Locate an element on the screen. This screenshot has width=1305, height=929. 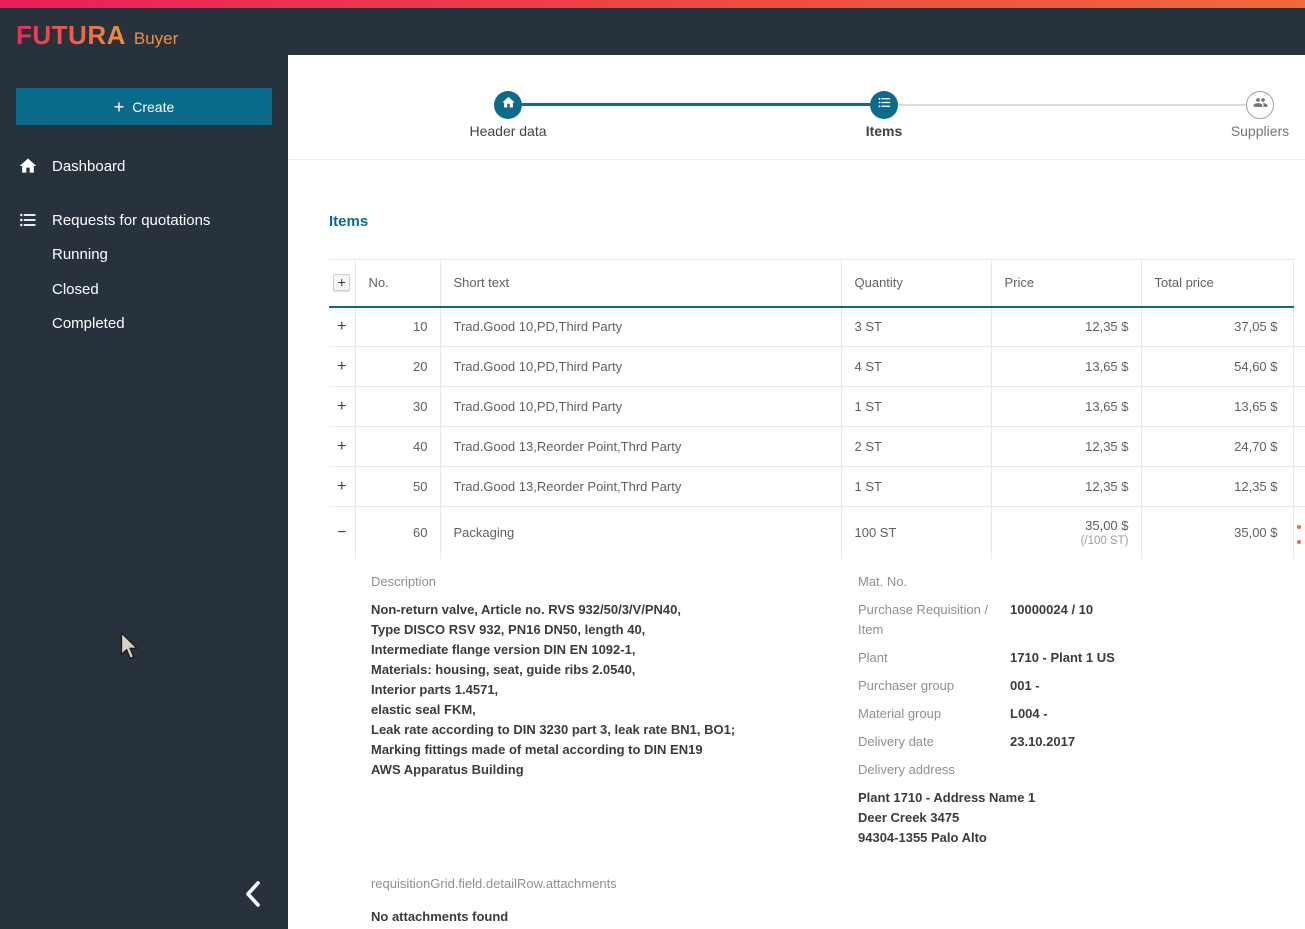
sidebar-item-label: Requests for quotations is located at coordinates (131, 220).